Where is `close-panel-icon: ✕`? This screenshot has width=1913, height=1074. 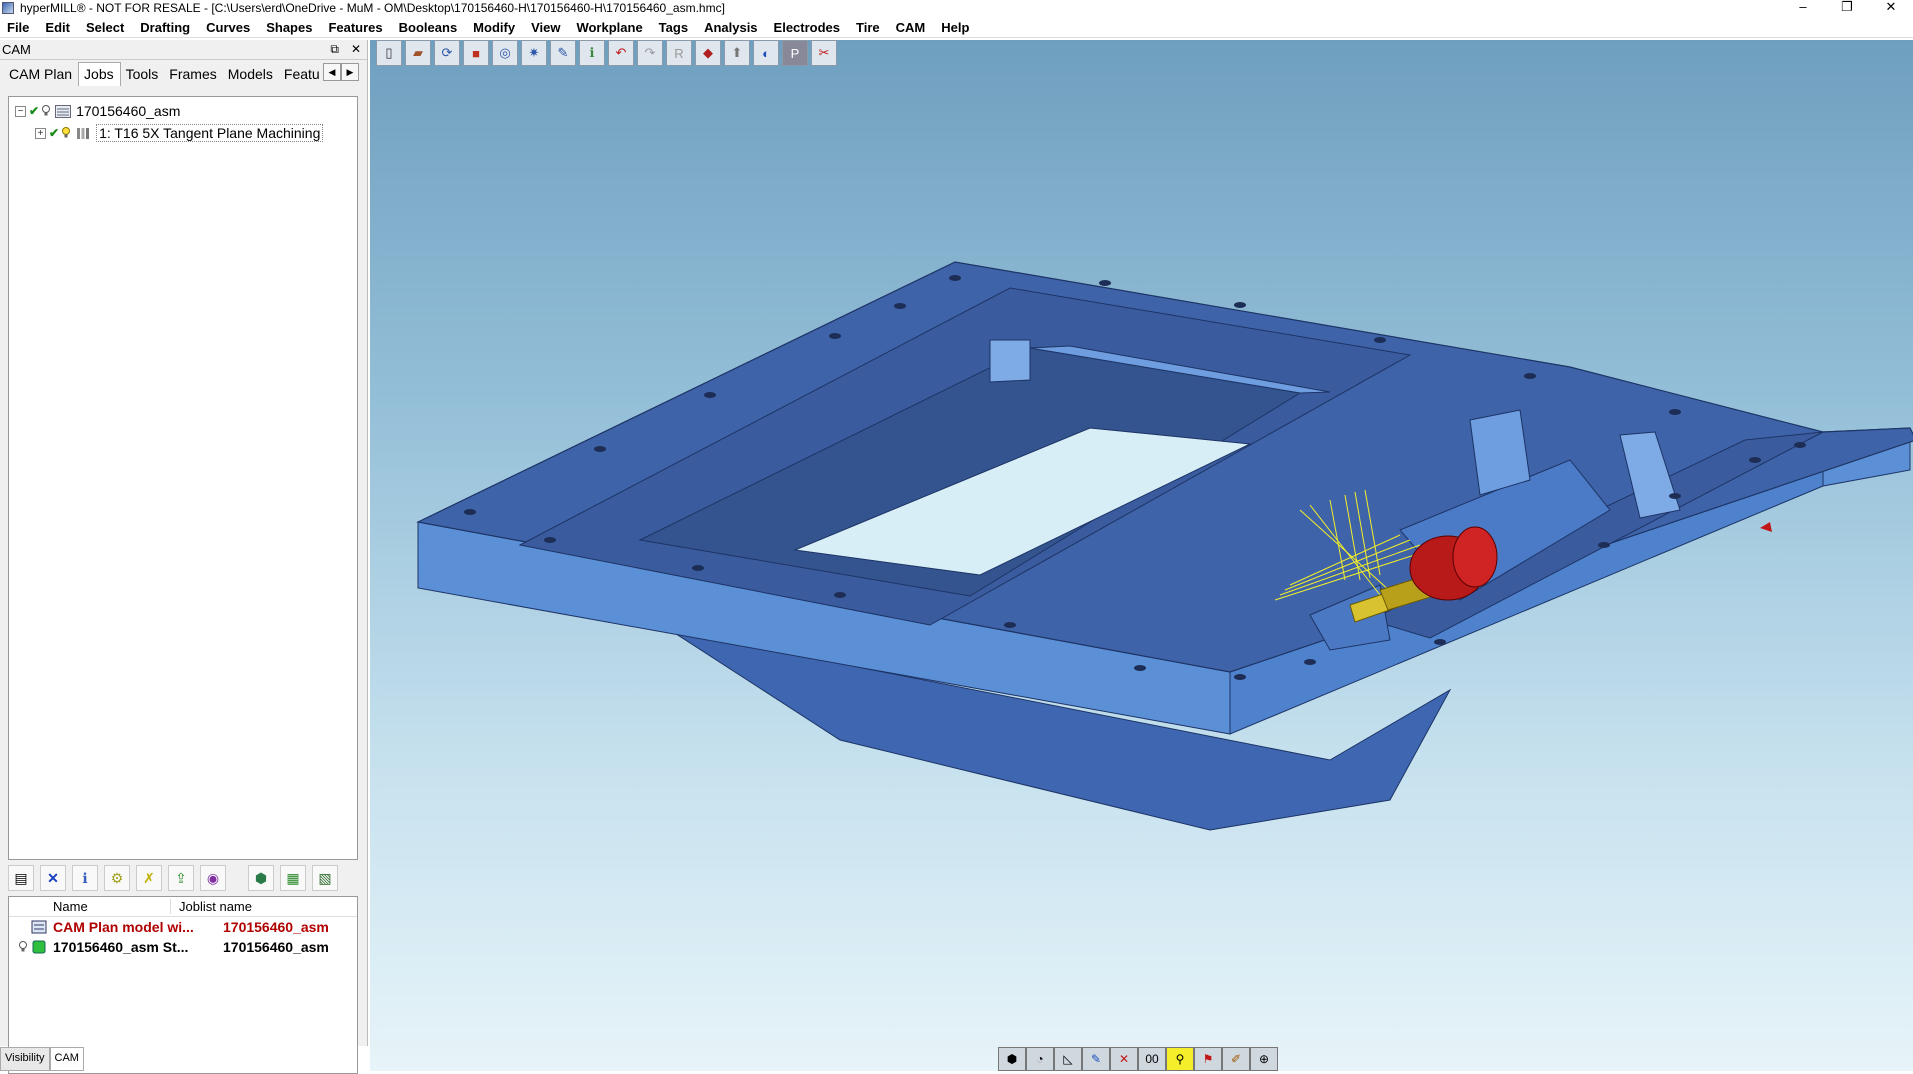
close-panel-icon: ✕ is located at coordinates (356, 49).